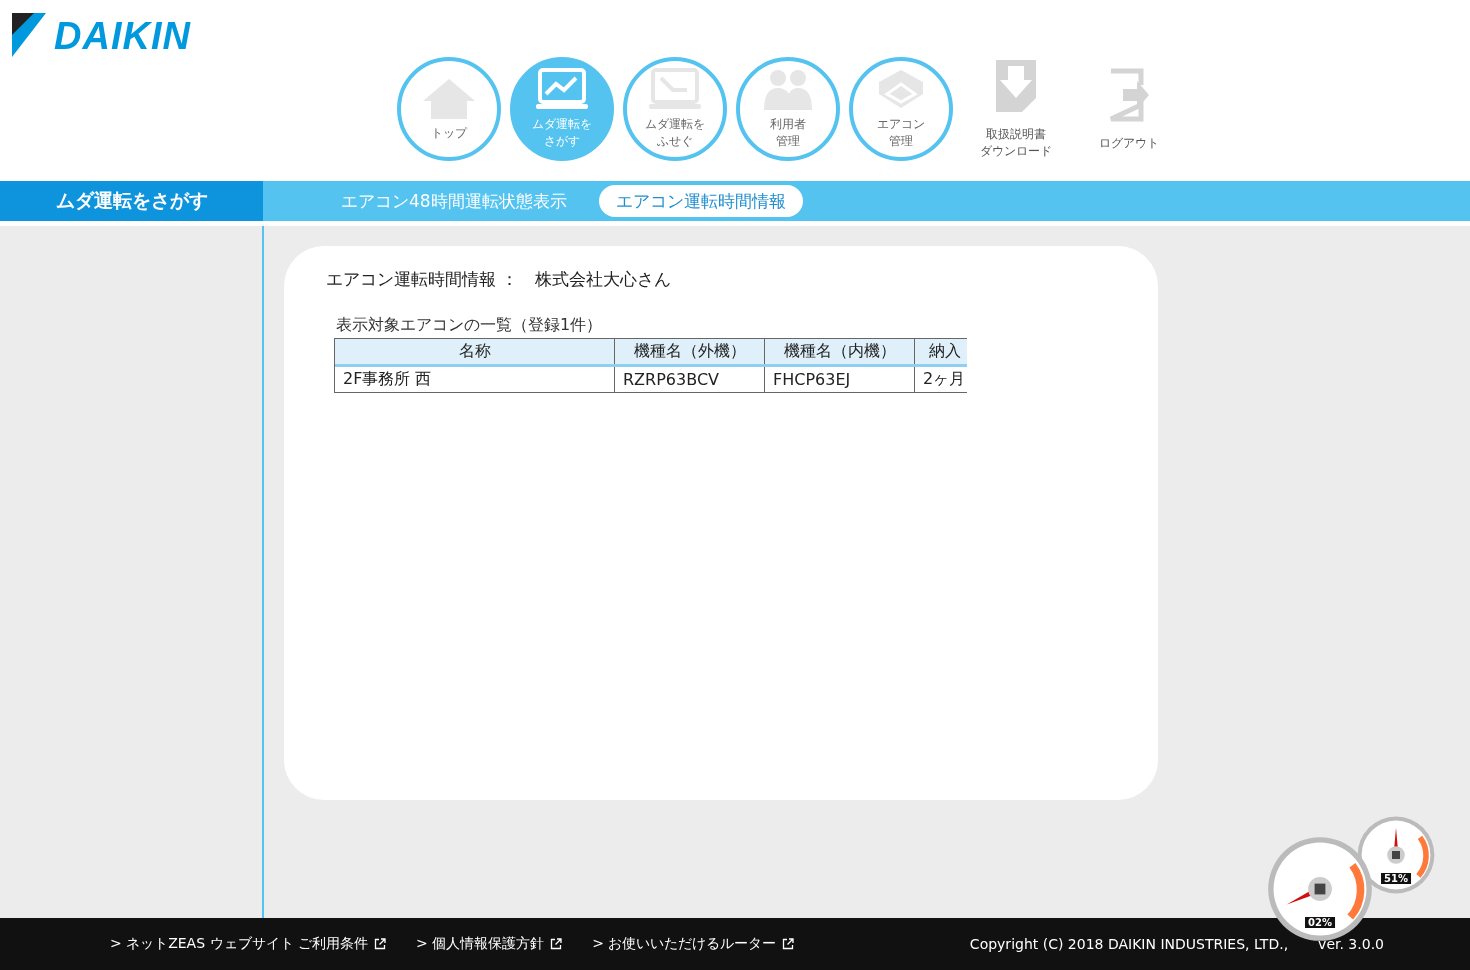  I want to click on column-header: 納入, so click(941, 351).